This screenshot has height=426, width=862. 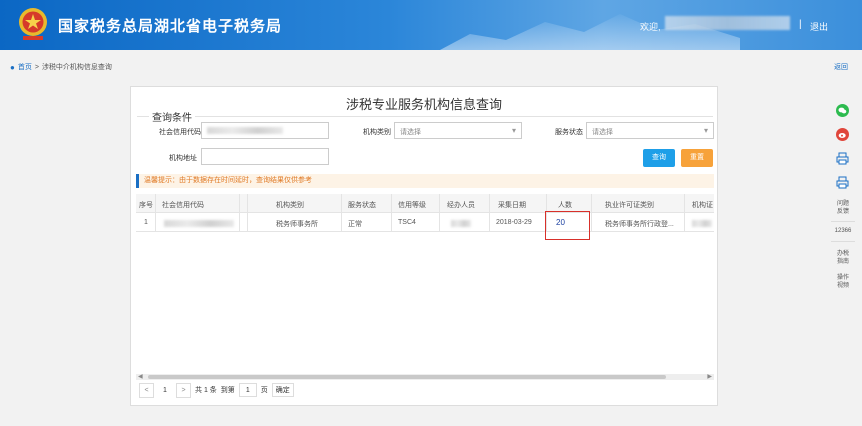 What do you see at coordinates (461, 205) in the screenshot?
I see `header-handler: 经办人员` at bounding box center [461, 205].